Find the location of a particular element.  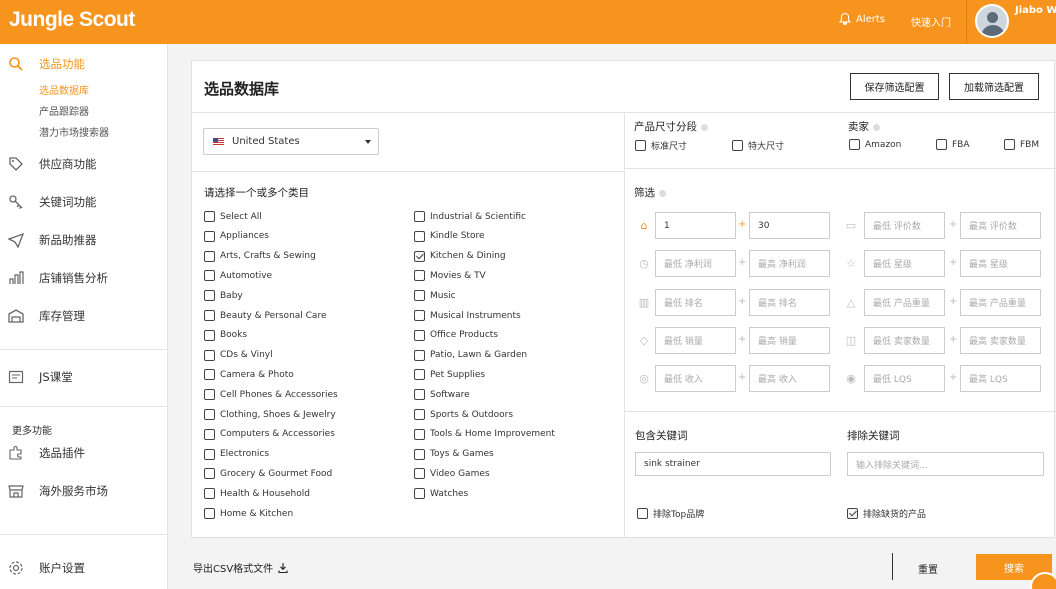

filter-max-input: 最高 净利润 is located at coordinates (789, 264).